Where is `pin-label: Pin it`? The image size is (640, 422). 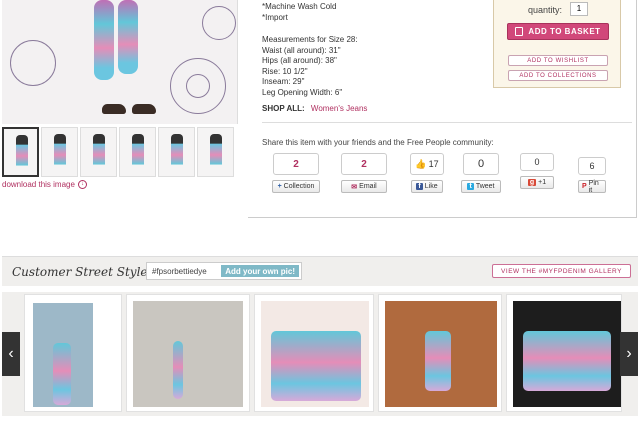
pin-label: Pin it is located at coordinates (593, 186).